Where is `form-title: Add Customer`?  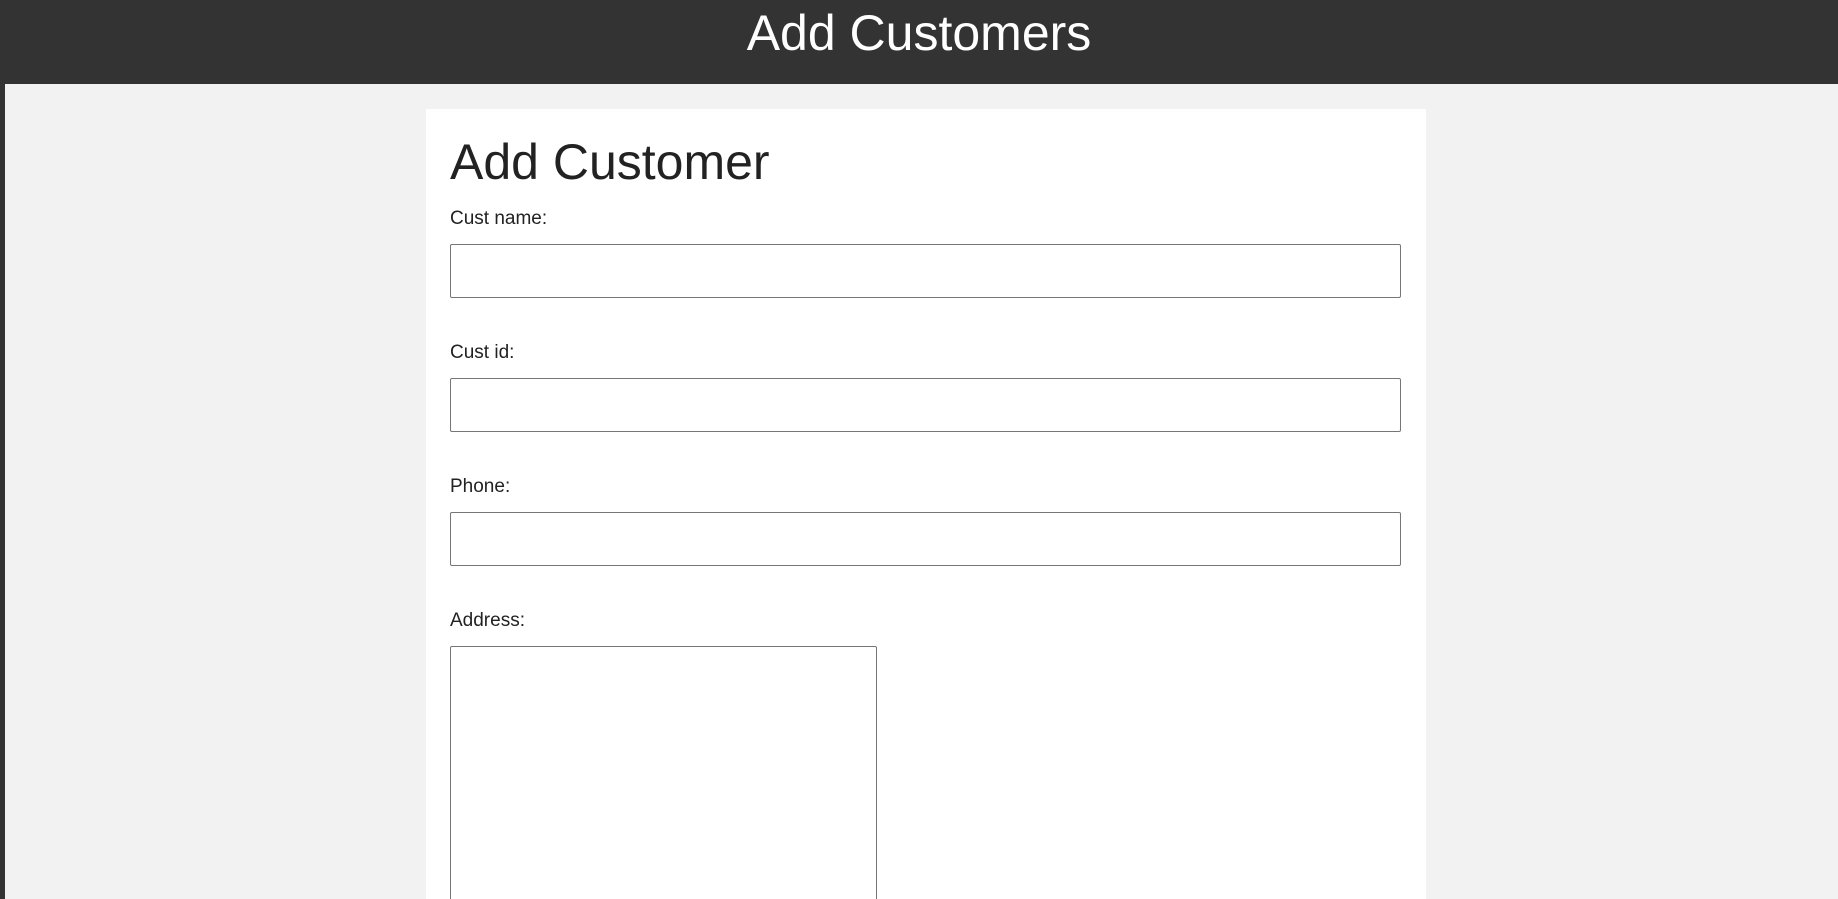
form-title: Add Customer is located at coordinates (610, 162).